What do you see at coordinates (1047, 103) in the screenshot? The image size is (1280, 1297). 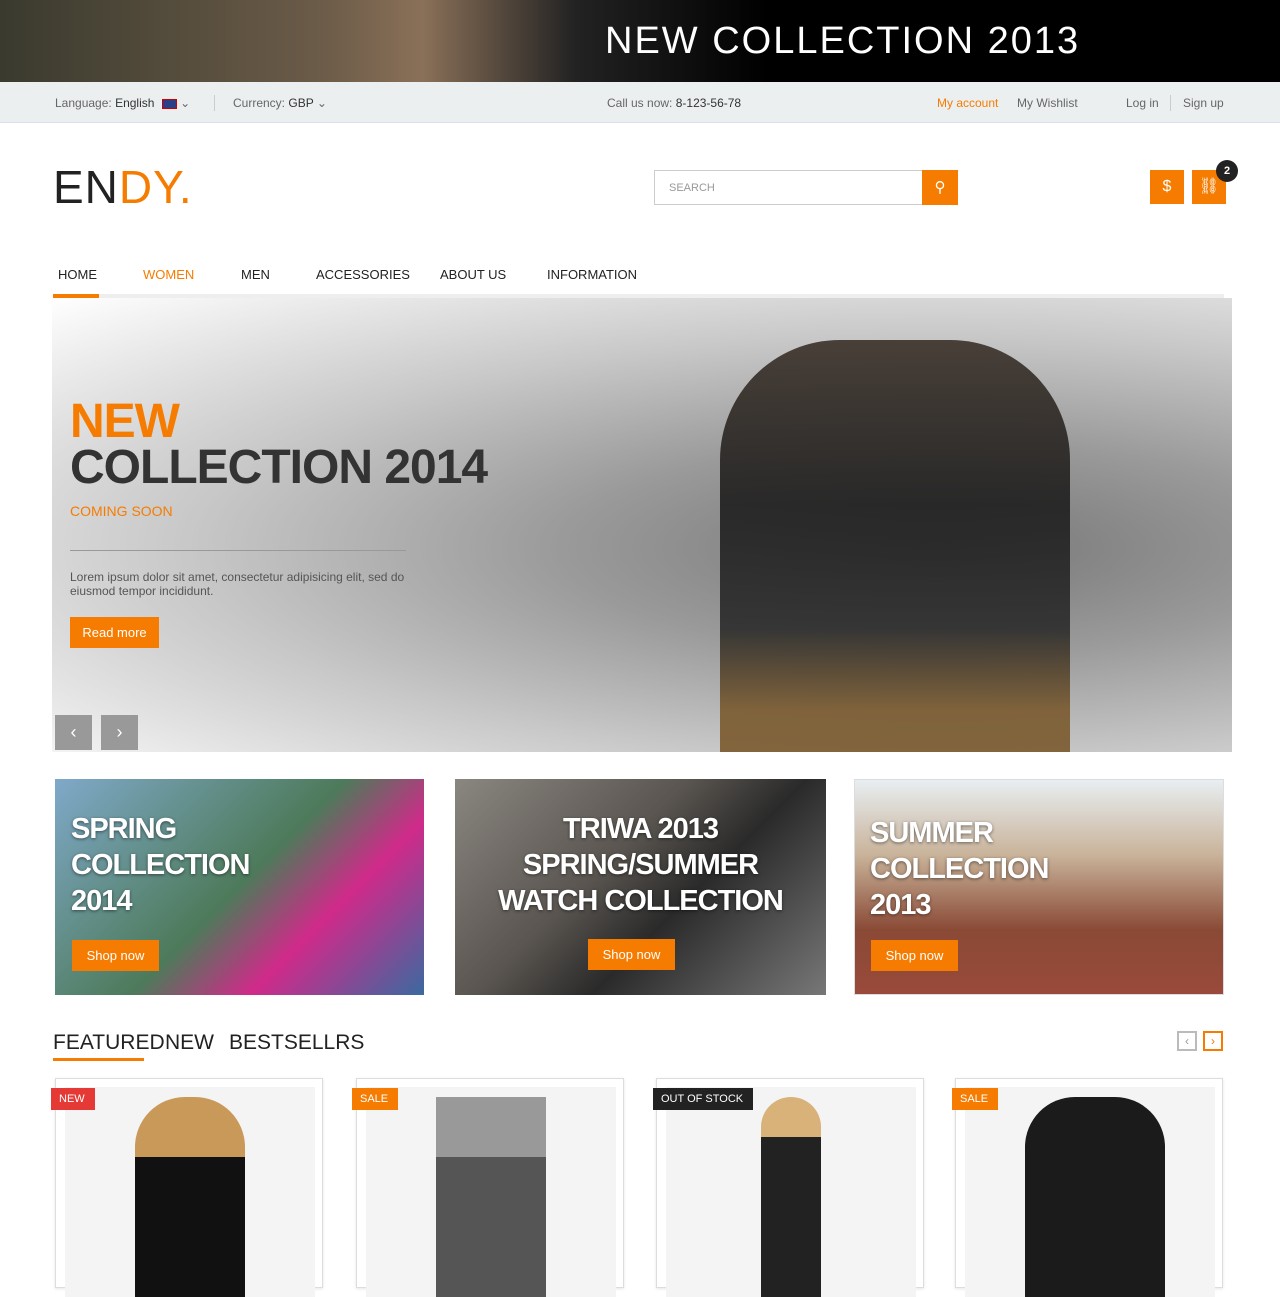 I see `wishlist-link: My Wishlist` at bounding box center [1047, 103].